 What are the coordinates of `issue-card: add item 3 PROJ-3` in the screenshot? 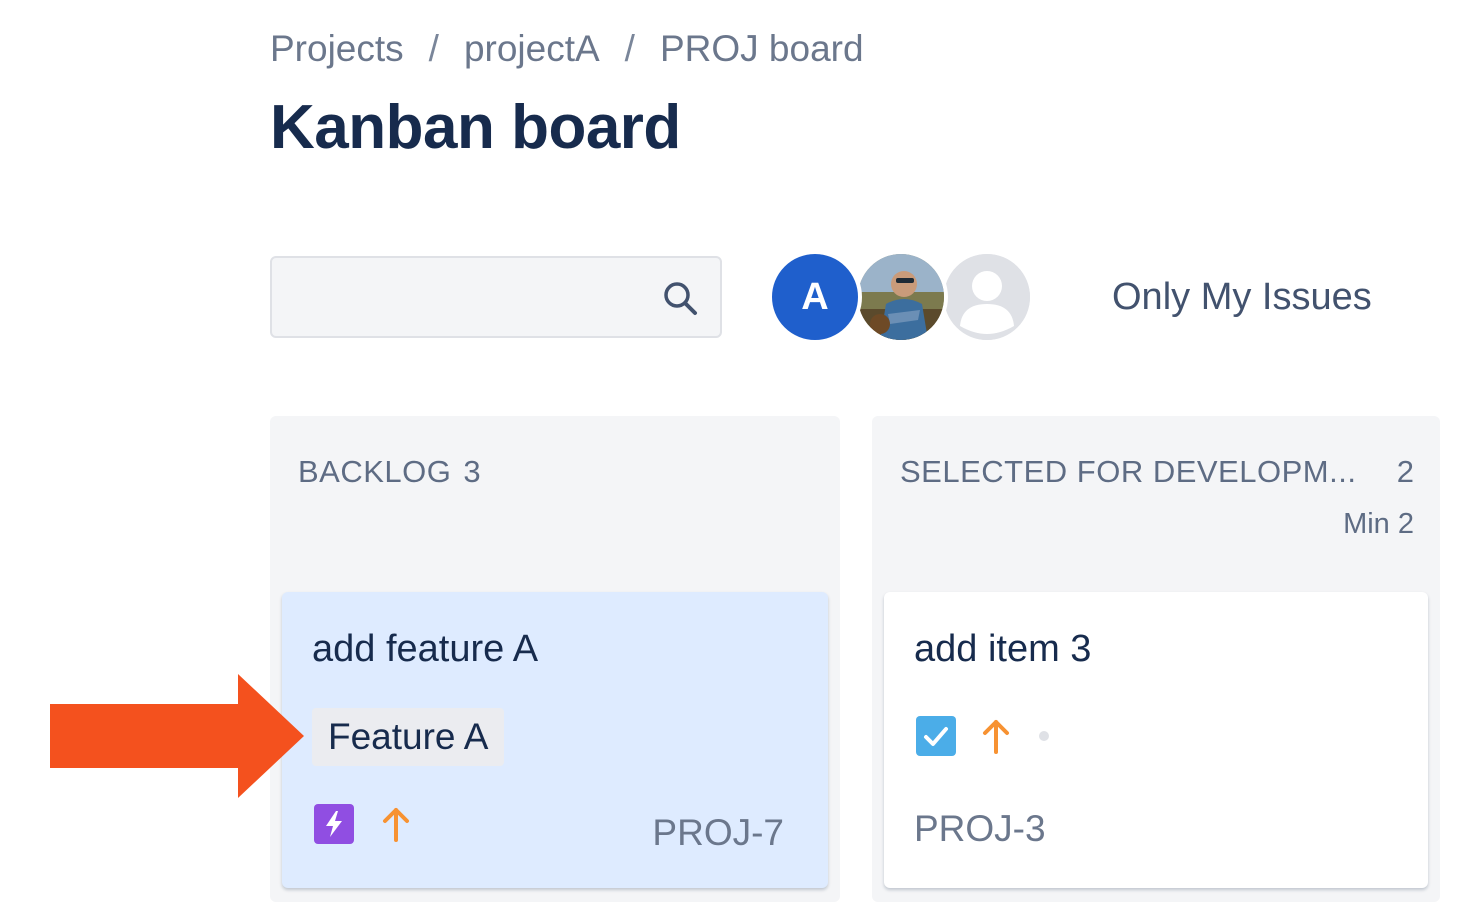 It's located at (1156, 740).